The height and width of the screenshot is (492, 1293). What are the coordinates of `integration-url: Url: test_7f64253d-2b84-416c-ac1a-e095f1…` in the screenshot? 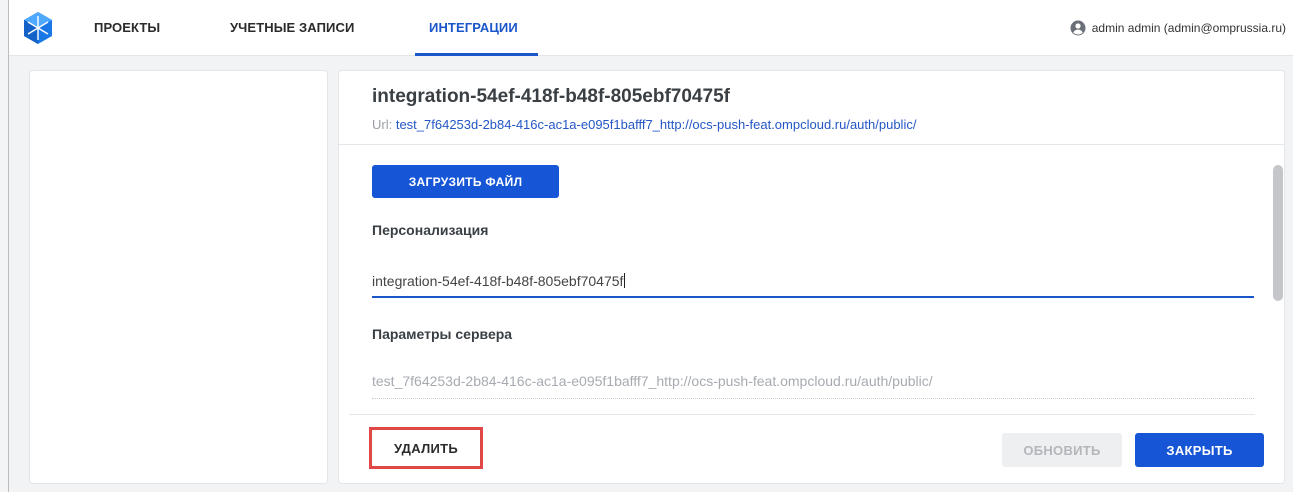 It's located at (644, 124).